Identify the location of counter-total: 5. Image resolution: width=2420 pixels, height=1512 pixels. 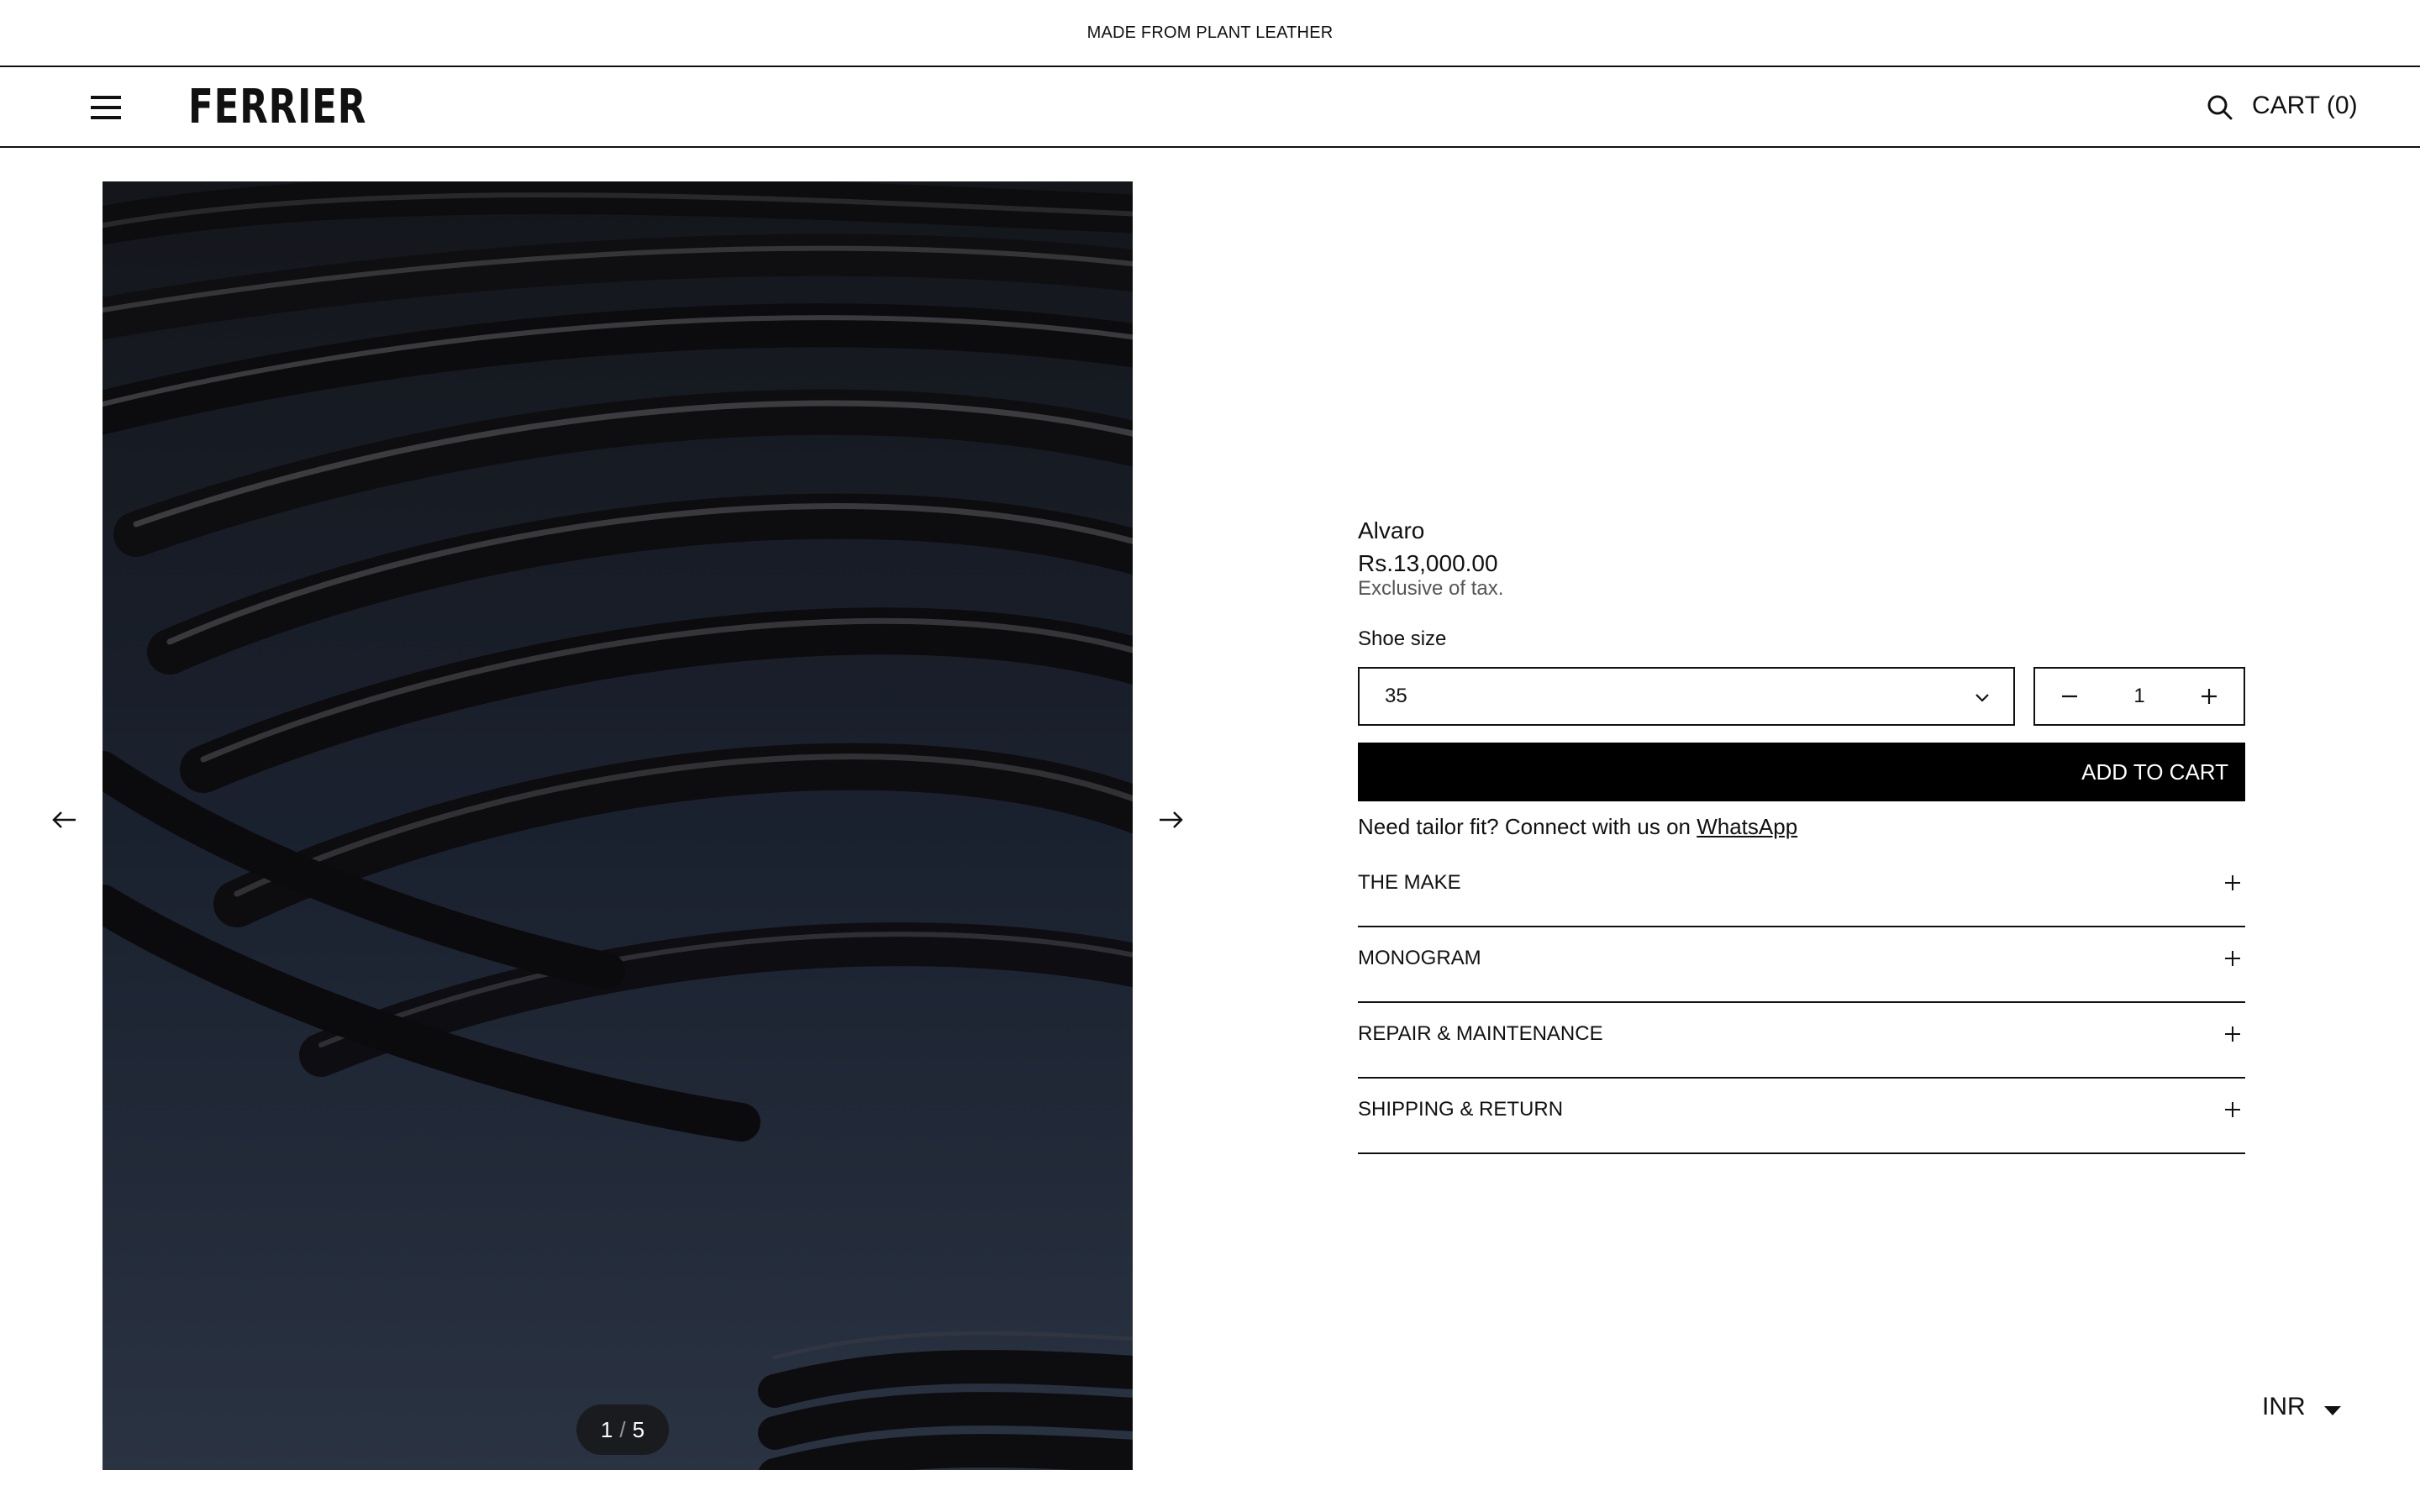
(638, 1429).